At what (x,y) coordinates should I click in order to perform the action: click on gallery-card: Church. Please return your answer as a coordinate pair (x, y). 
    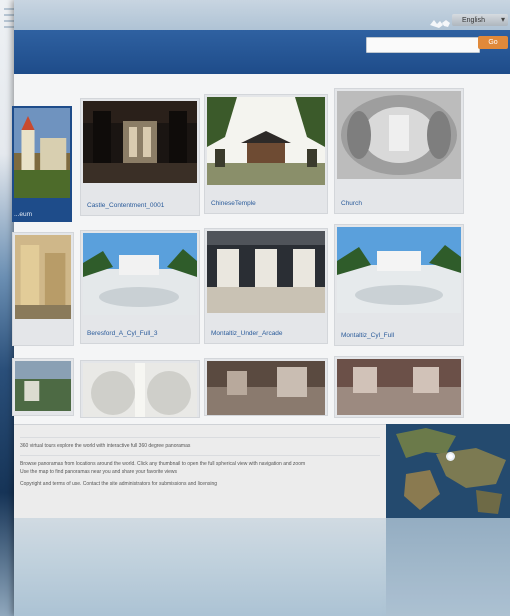
    Looking at the image, I should click on (399, 151).